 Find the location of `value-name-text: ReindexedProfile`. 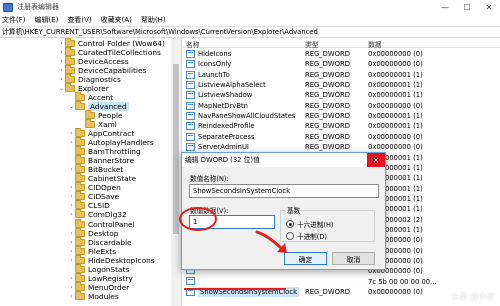

value-name-text: ReindexedProfile is located at coordinates (226, 126).